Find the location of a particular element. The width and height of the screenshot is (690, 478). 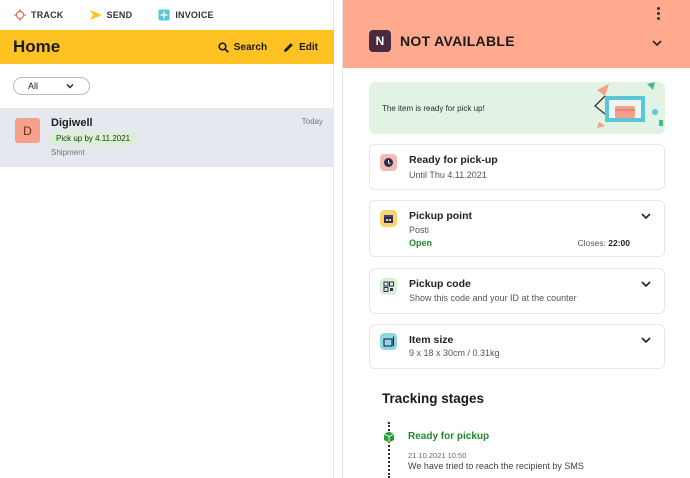

detail-header: N NOT AVAILABLE is located at coordinates (516, 34).